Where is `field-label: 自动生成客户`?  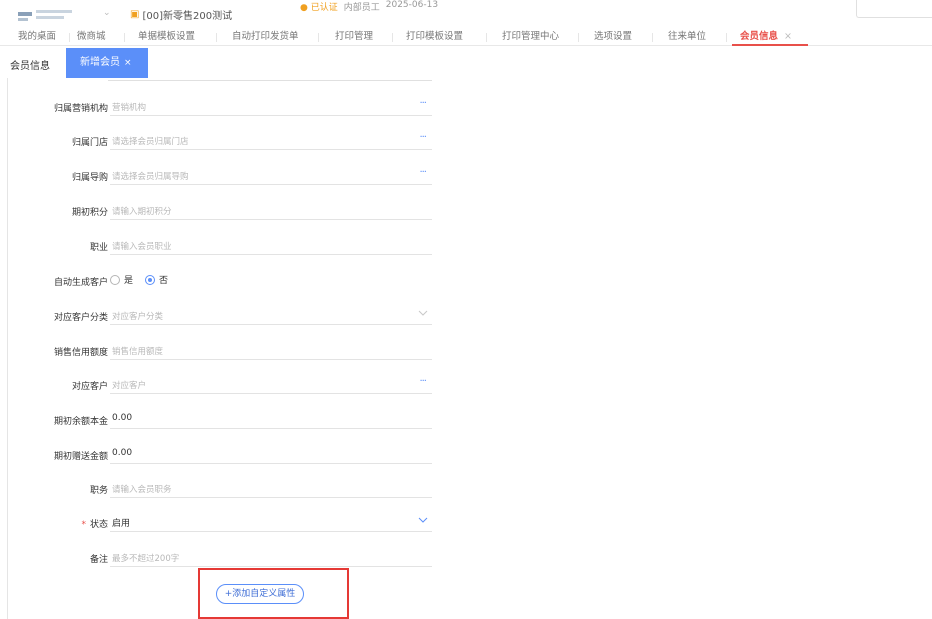
field-label: 自动生成客户 is located at coordinates (80, 283).